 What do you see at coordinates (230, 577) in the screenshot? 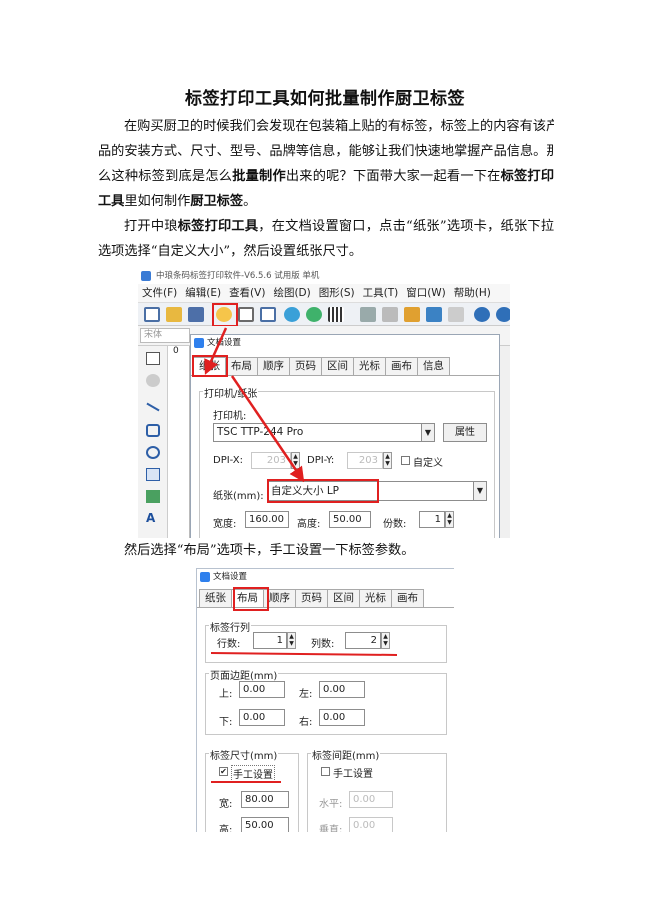
I see `dialog-title-text: 文档设置` at bounding box center [230, 577].